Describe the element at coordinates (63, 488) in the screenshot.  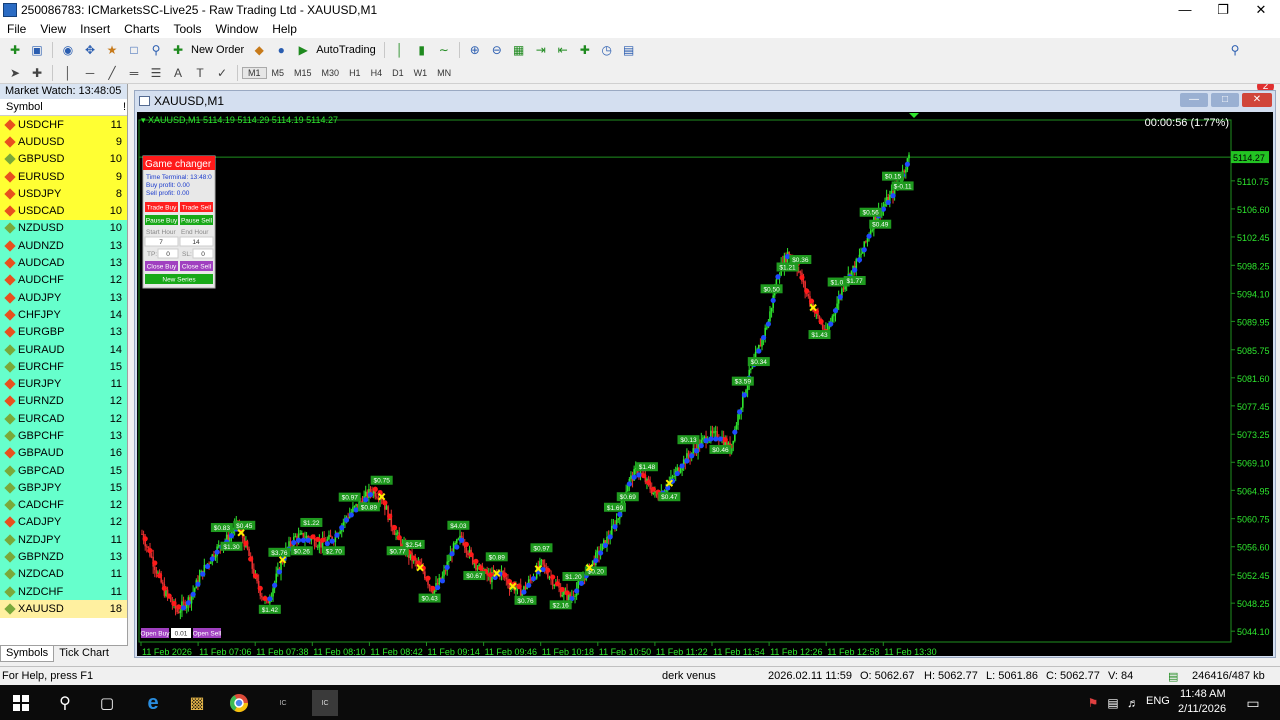
I see `market-watch-row: GBPJPY 15` at that location.